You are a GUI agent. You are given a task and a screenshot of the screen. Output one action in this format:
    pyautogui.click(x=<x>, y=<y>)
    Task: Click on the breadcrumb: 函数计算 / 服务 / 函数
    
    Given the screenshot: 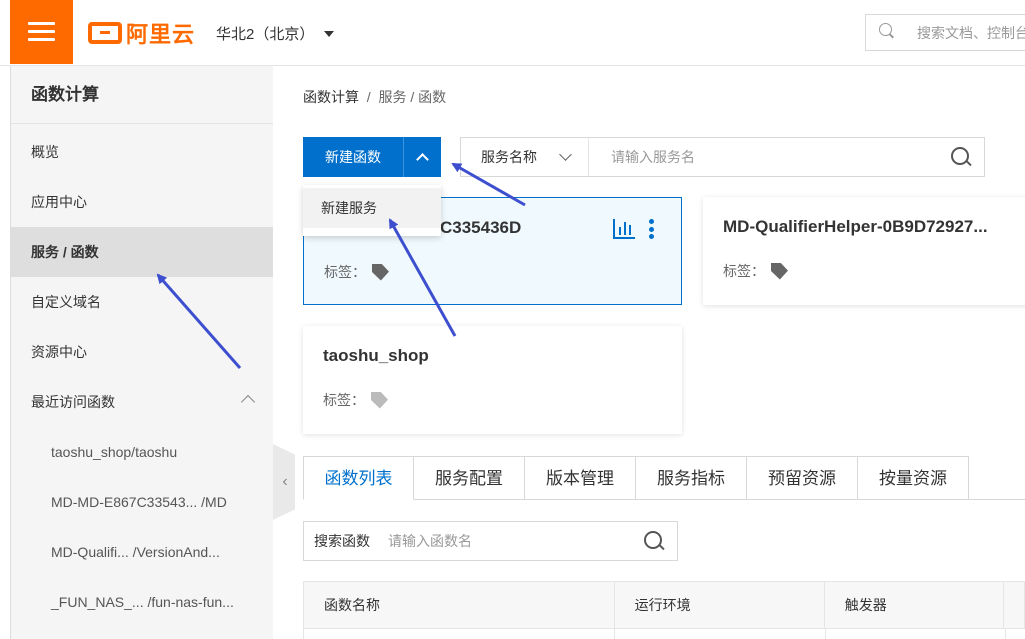 What is the action you would take?
    pyautogui.click(x=374, y=97)
    